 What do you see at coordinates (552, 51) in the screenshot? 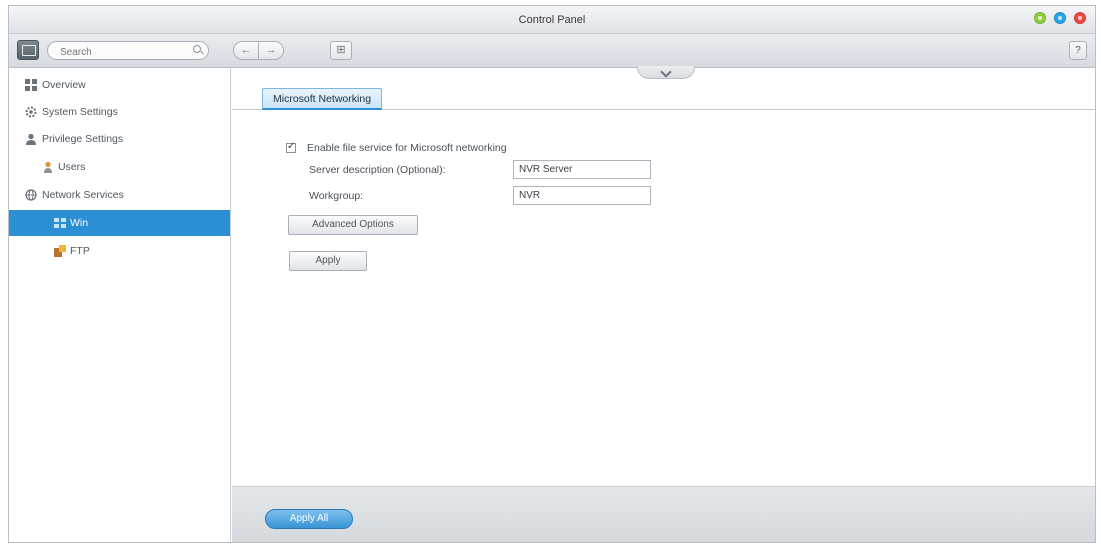
I see `toolbar: ← → ⊞ ?` at bounding box center [552, 51].